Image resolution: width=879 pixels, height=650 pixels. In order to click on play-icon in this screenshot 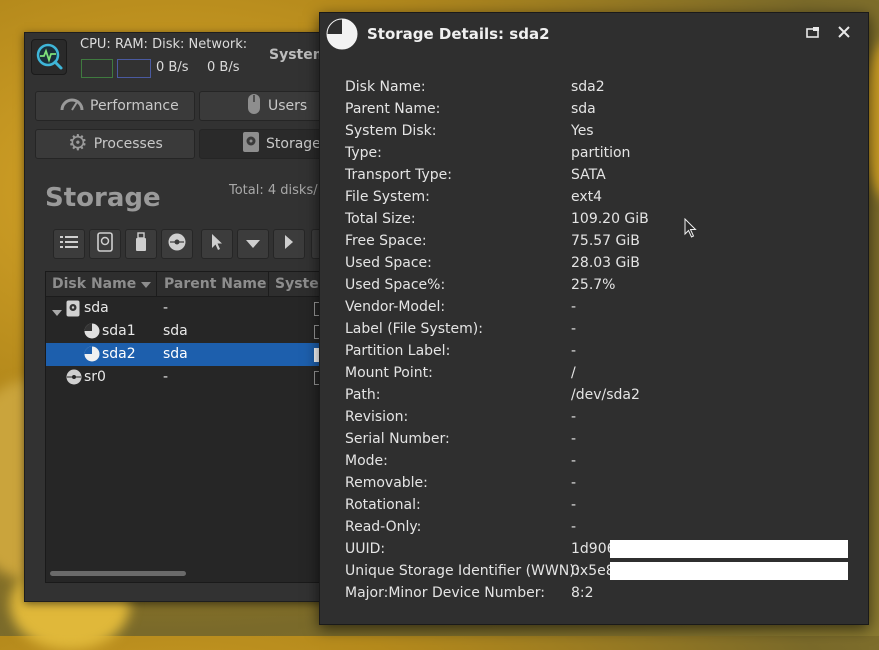, I will do `click(289, 244)`.